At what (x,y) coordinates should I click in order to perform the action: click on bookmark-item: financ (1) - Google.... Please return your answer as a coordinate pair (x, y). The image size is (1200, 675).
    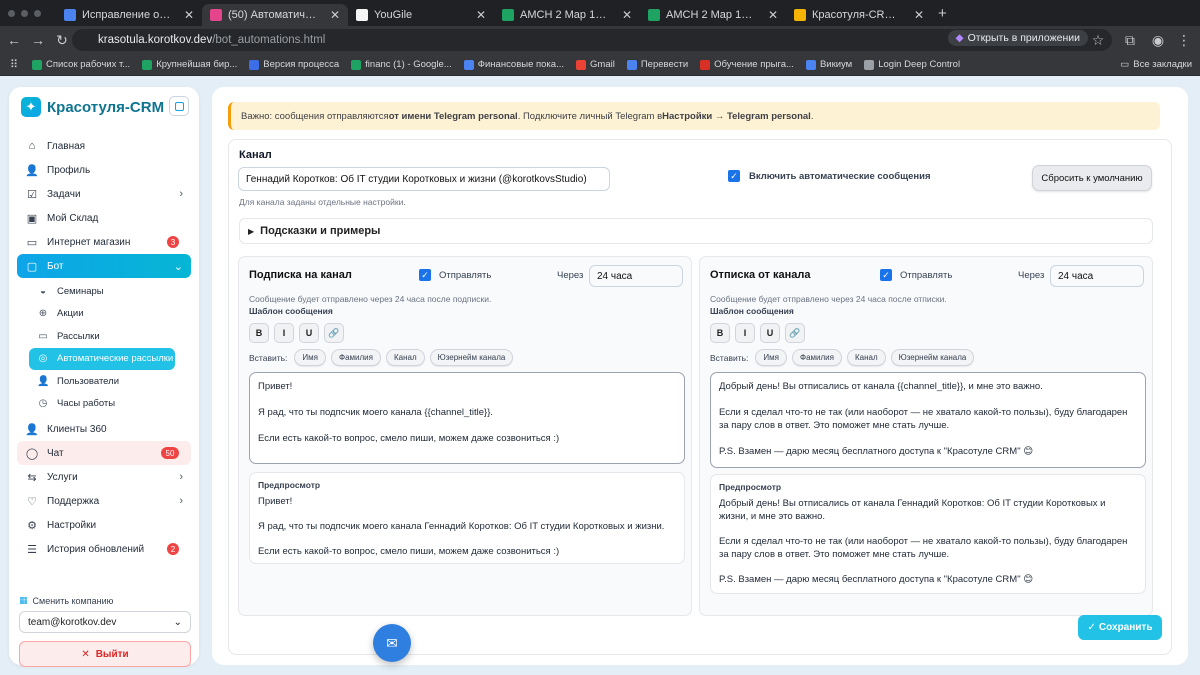
    Looking at the image, I should click on (401, 64).